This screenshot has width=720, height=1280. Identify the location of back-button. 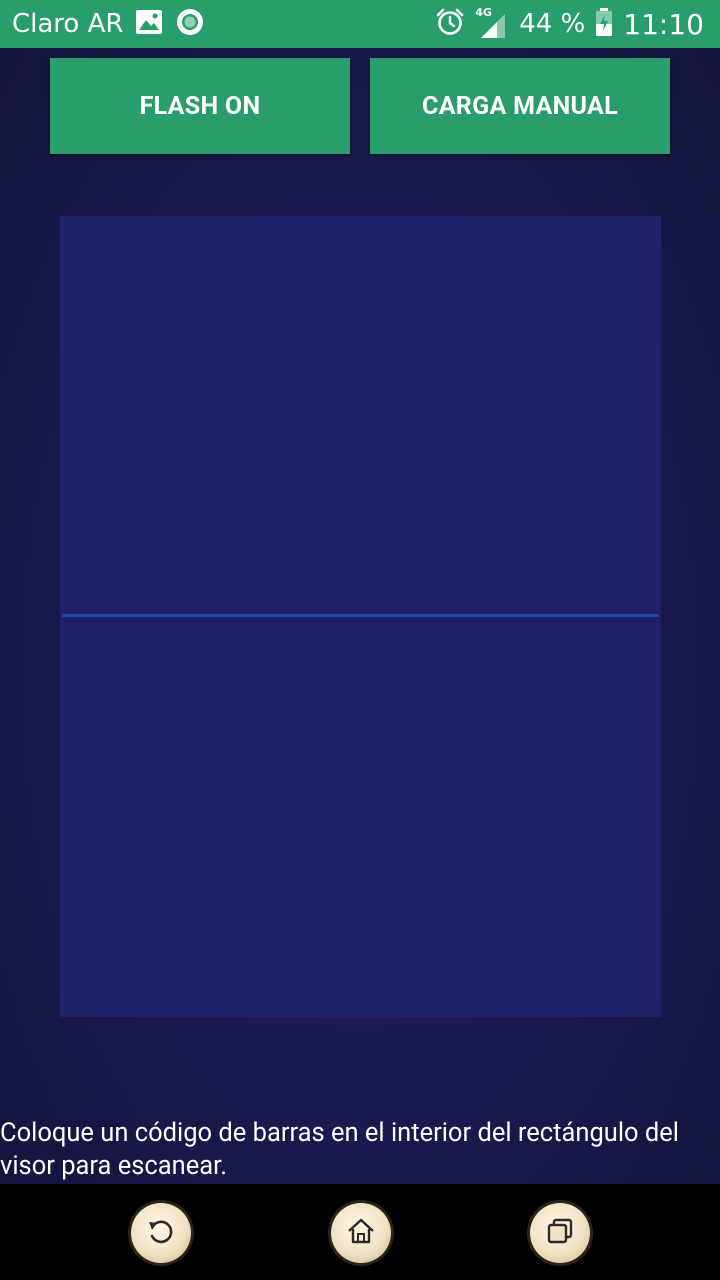
(161, 1233).